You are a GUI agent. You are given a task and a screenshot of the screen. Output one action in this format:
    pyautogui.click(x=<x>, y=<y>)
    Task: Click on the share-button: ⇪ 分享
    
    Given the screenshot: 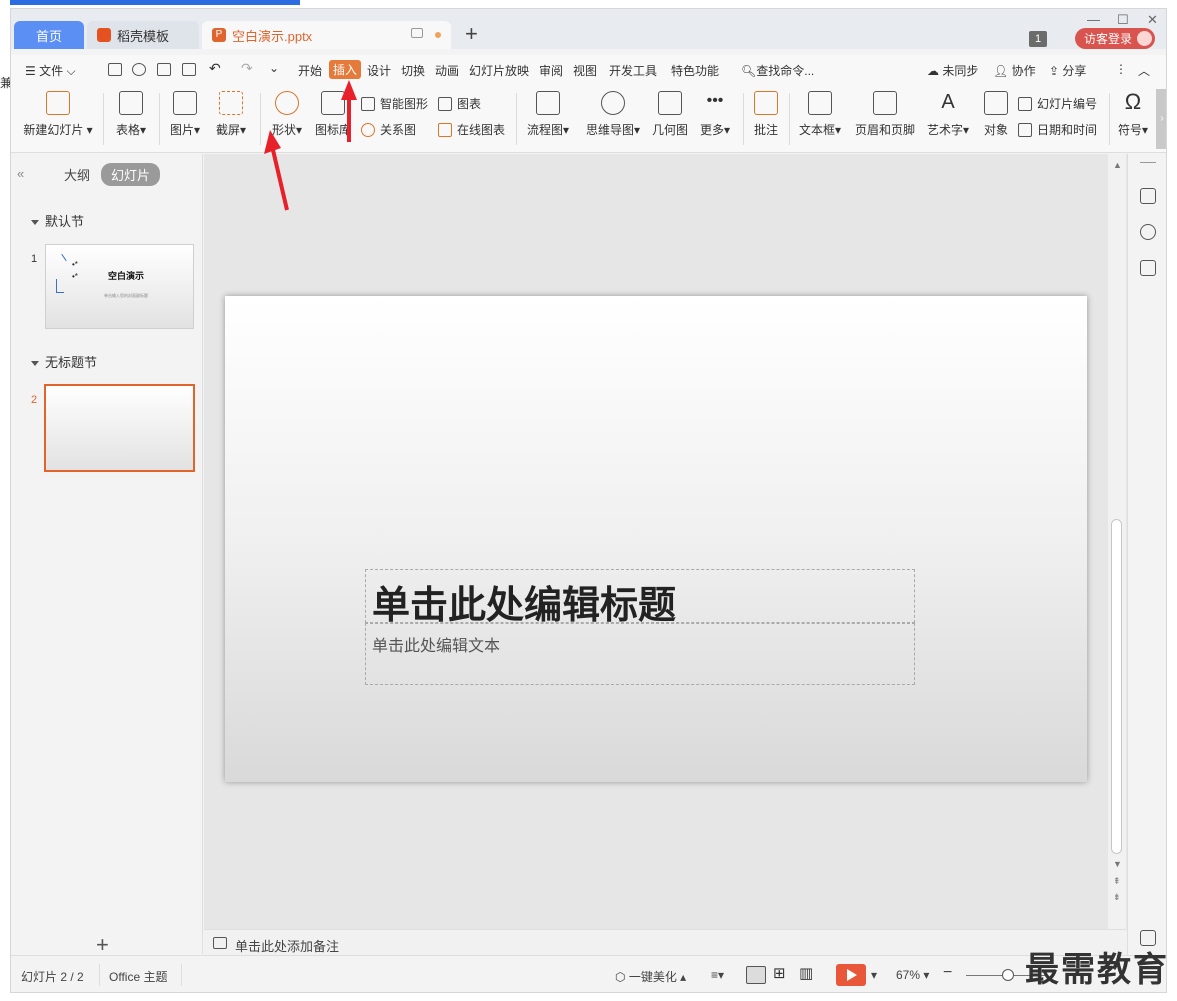 What is the action you would take?
    pyautogui.click(x=1067, y=70)
    